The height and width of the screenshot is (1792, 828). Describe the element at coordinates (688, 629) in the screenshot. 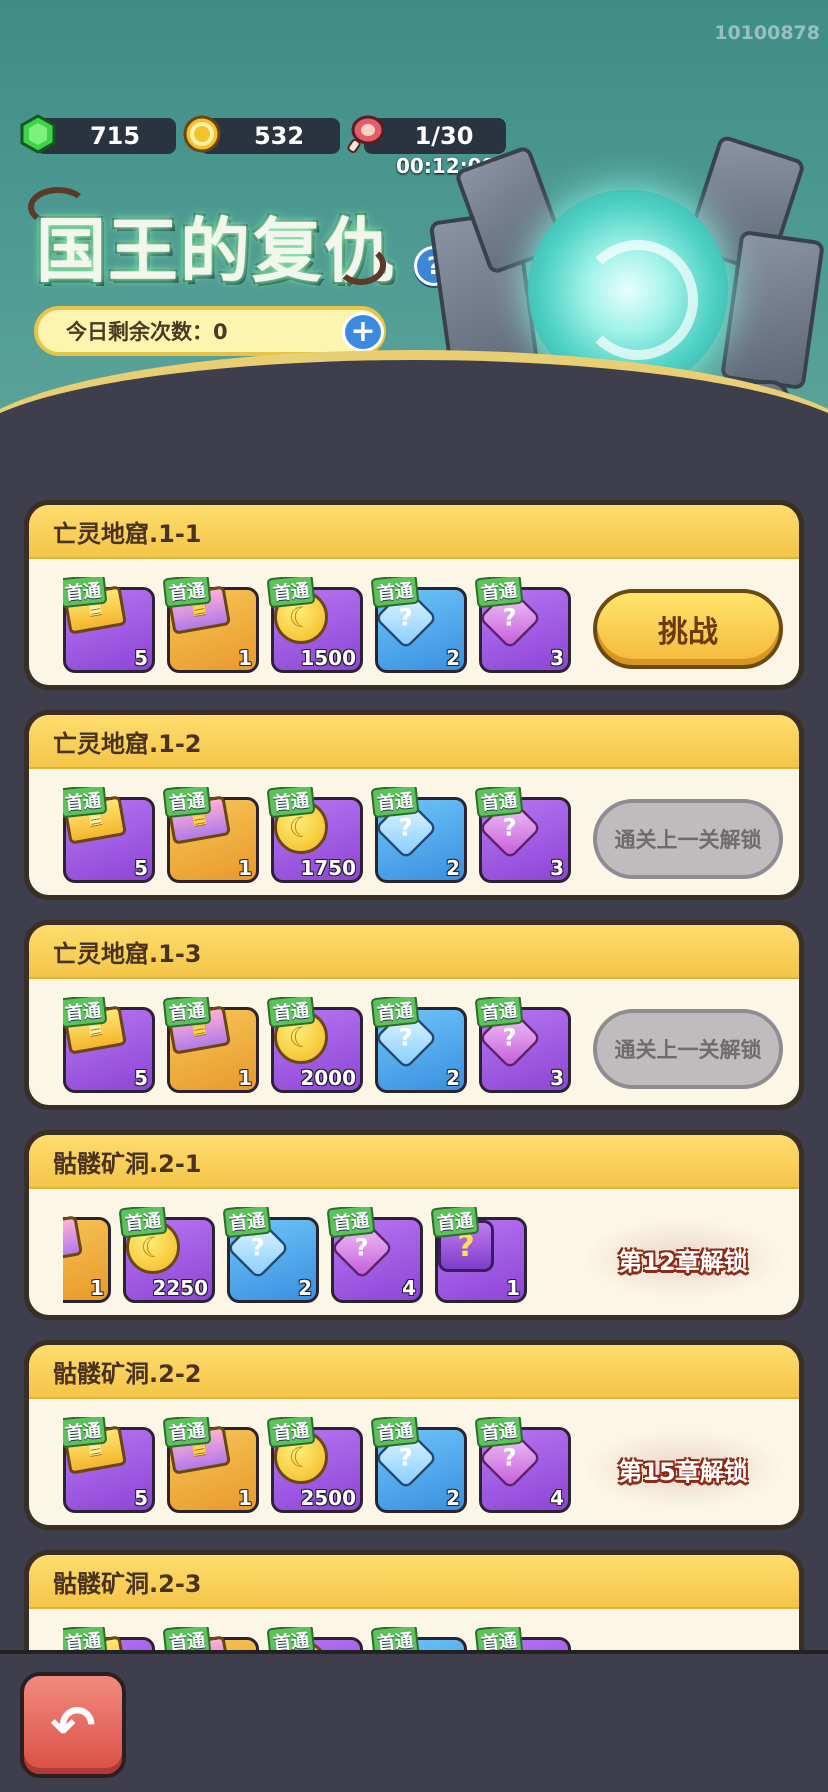

I see `challenge-button: 挑战` at that location.